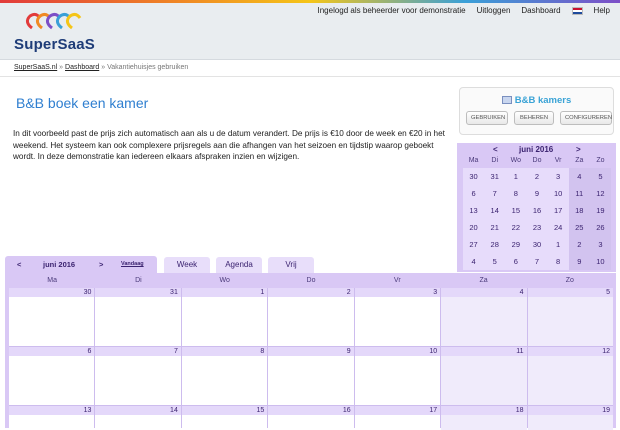 The height and width of the screenshot is (430, 620). Describe the element at coordinates (291, 265) in the screenshot. I see `tab-free: Vrij` at that location.